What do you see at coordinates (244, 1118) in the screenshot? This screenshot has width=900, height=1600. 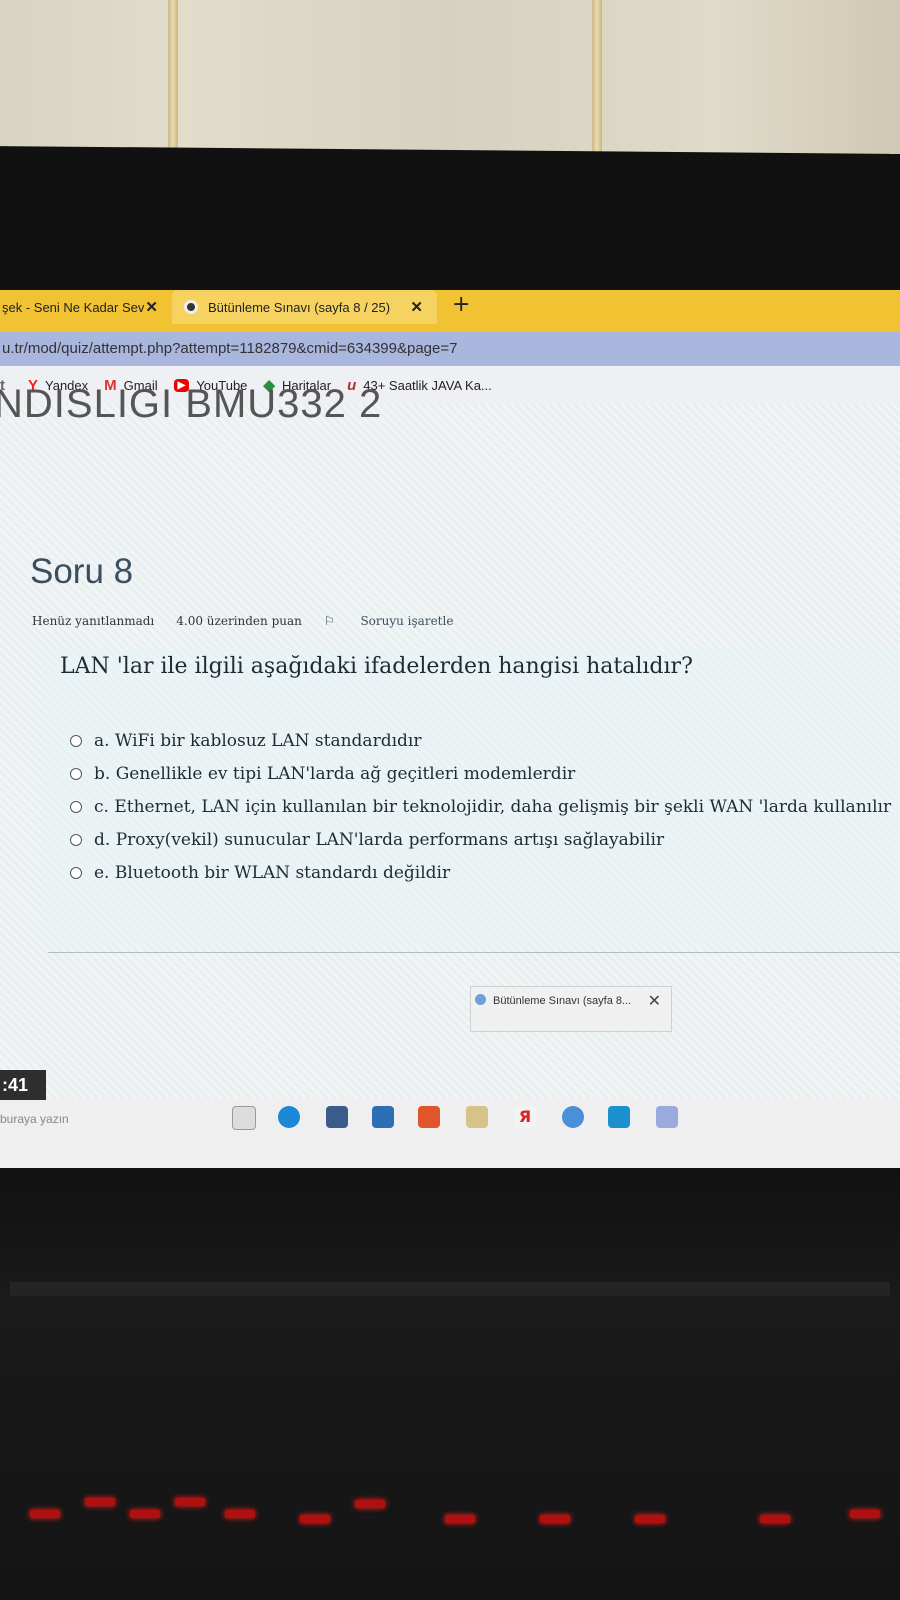 I see `task-view-icon` at bounding box center [244, 1118].